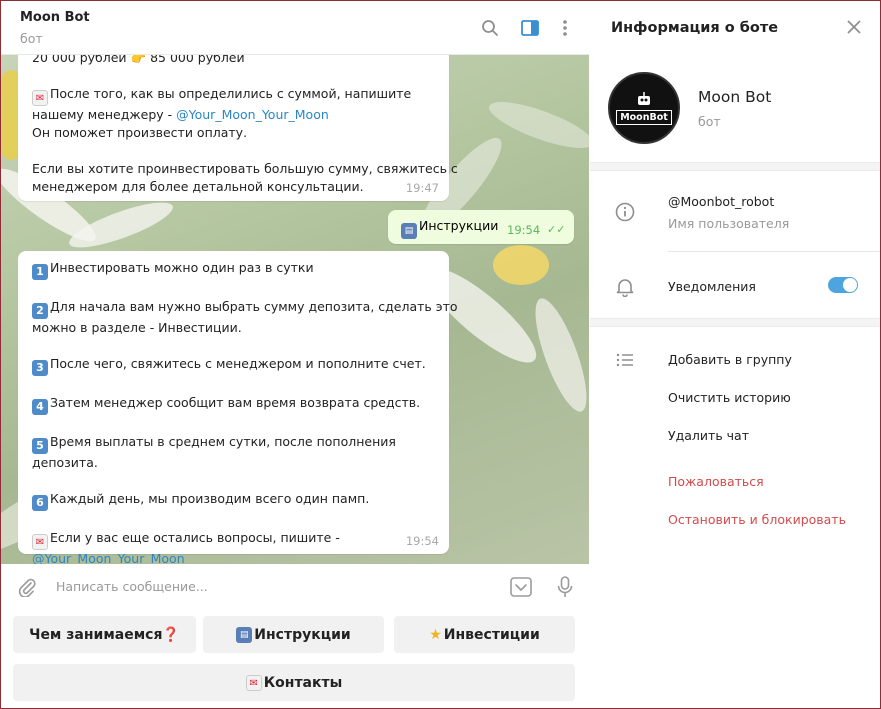 This screenshot has width=881, height=709. I want to click on keycap-4-icon: 4, so click(40, 407).